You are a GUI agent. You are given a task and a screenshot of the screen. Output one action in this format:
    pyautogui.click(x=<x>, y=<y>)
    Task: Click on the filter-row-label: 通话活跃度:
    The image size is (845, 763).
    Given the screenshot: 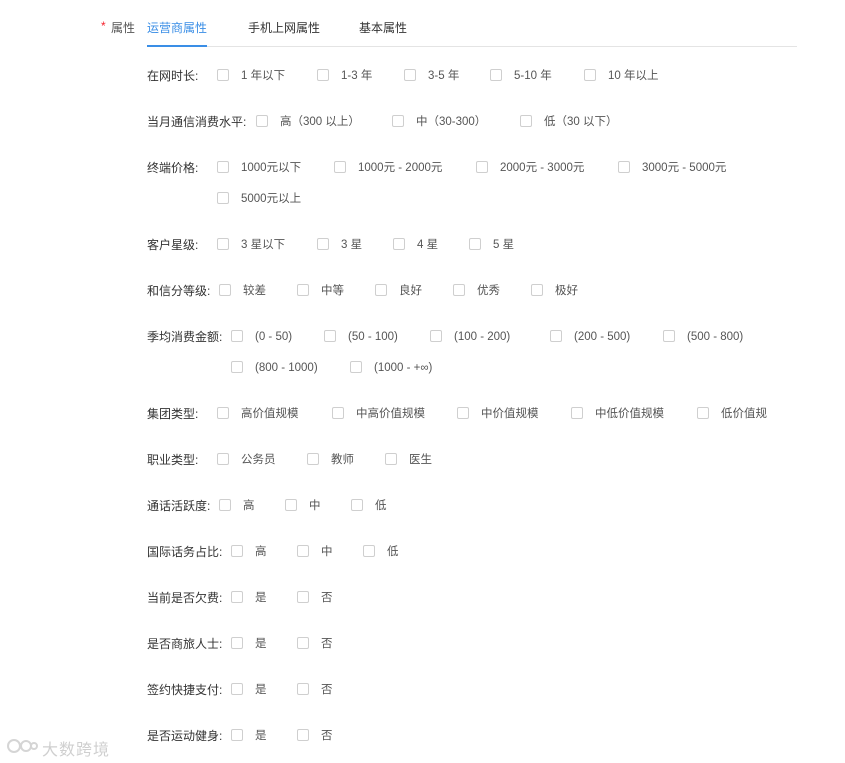 What is the action you would take?
    pyautogui.click(x=179, y=506)
    